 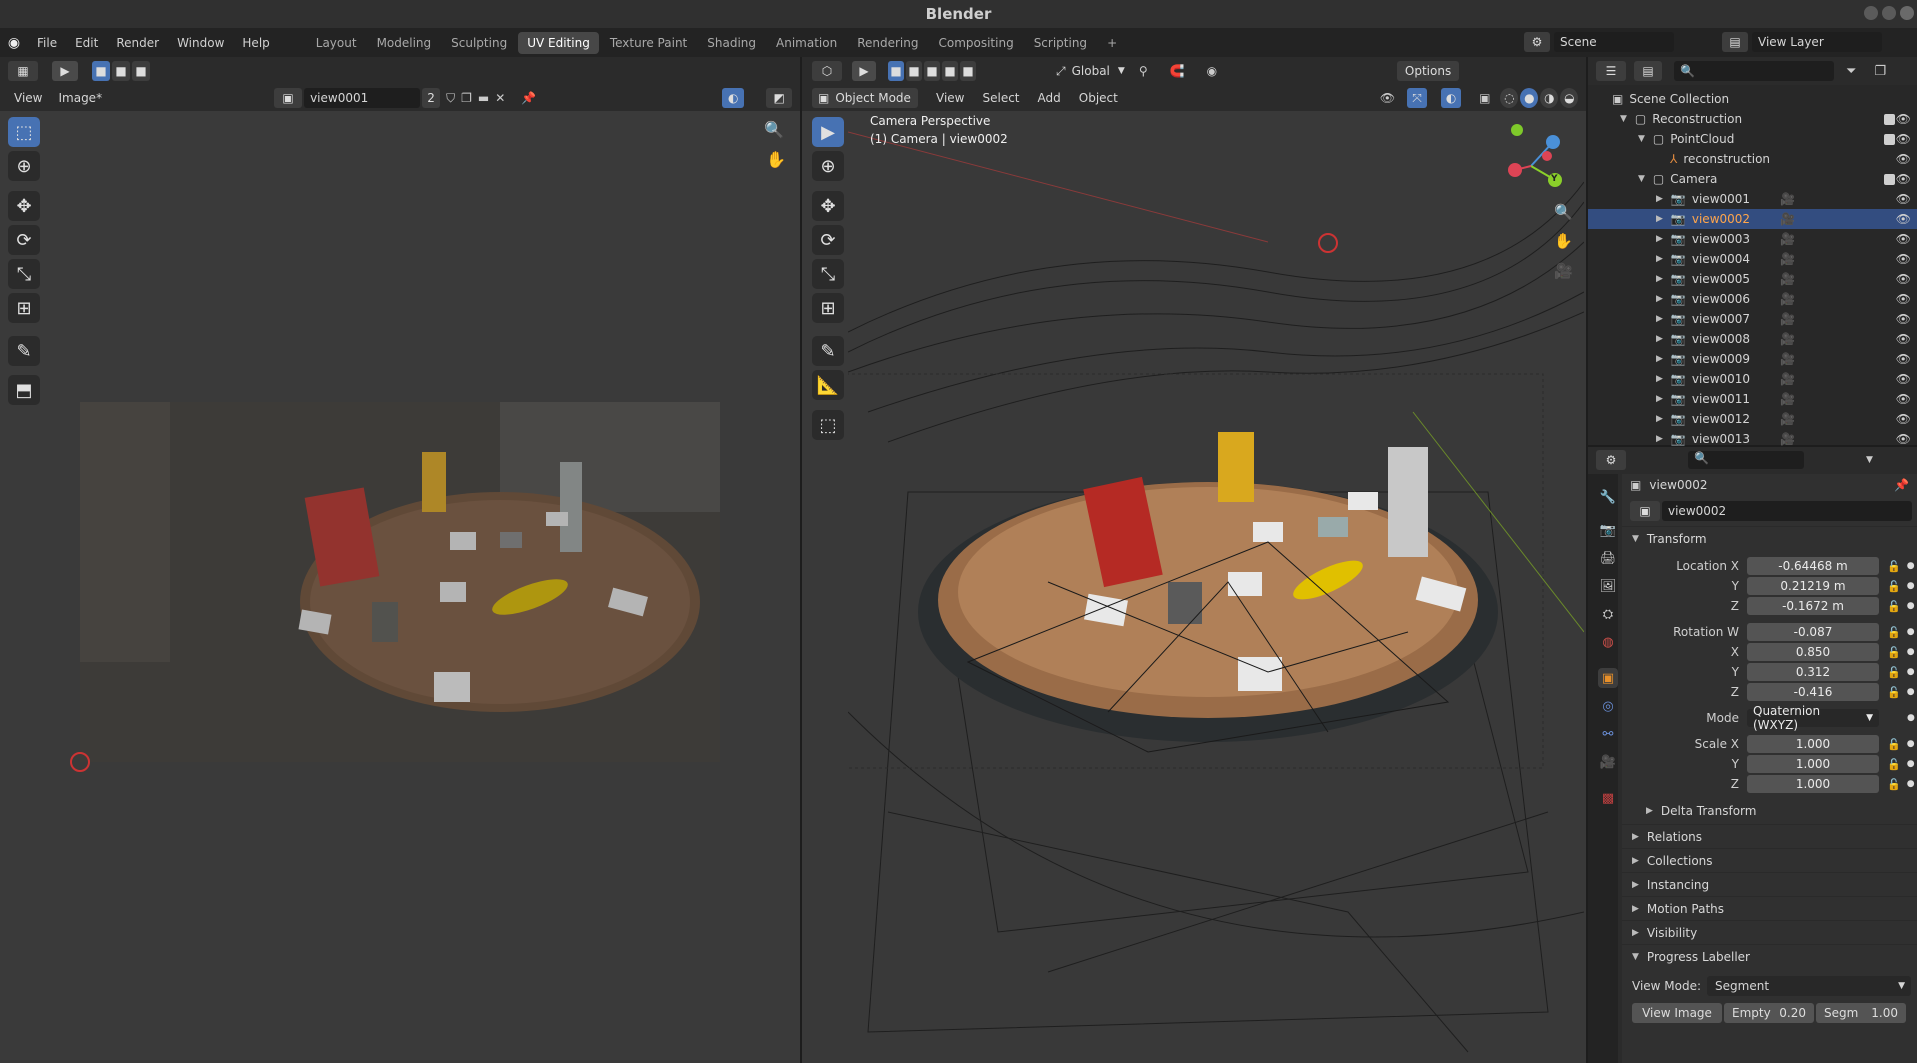 I want to click on menu-render: Render, so click(x=137, y=43).